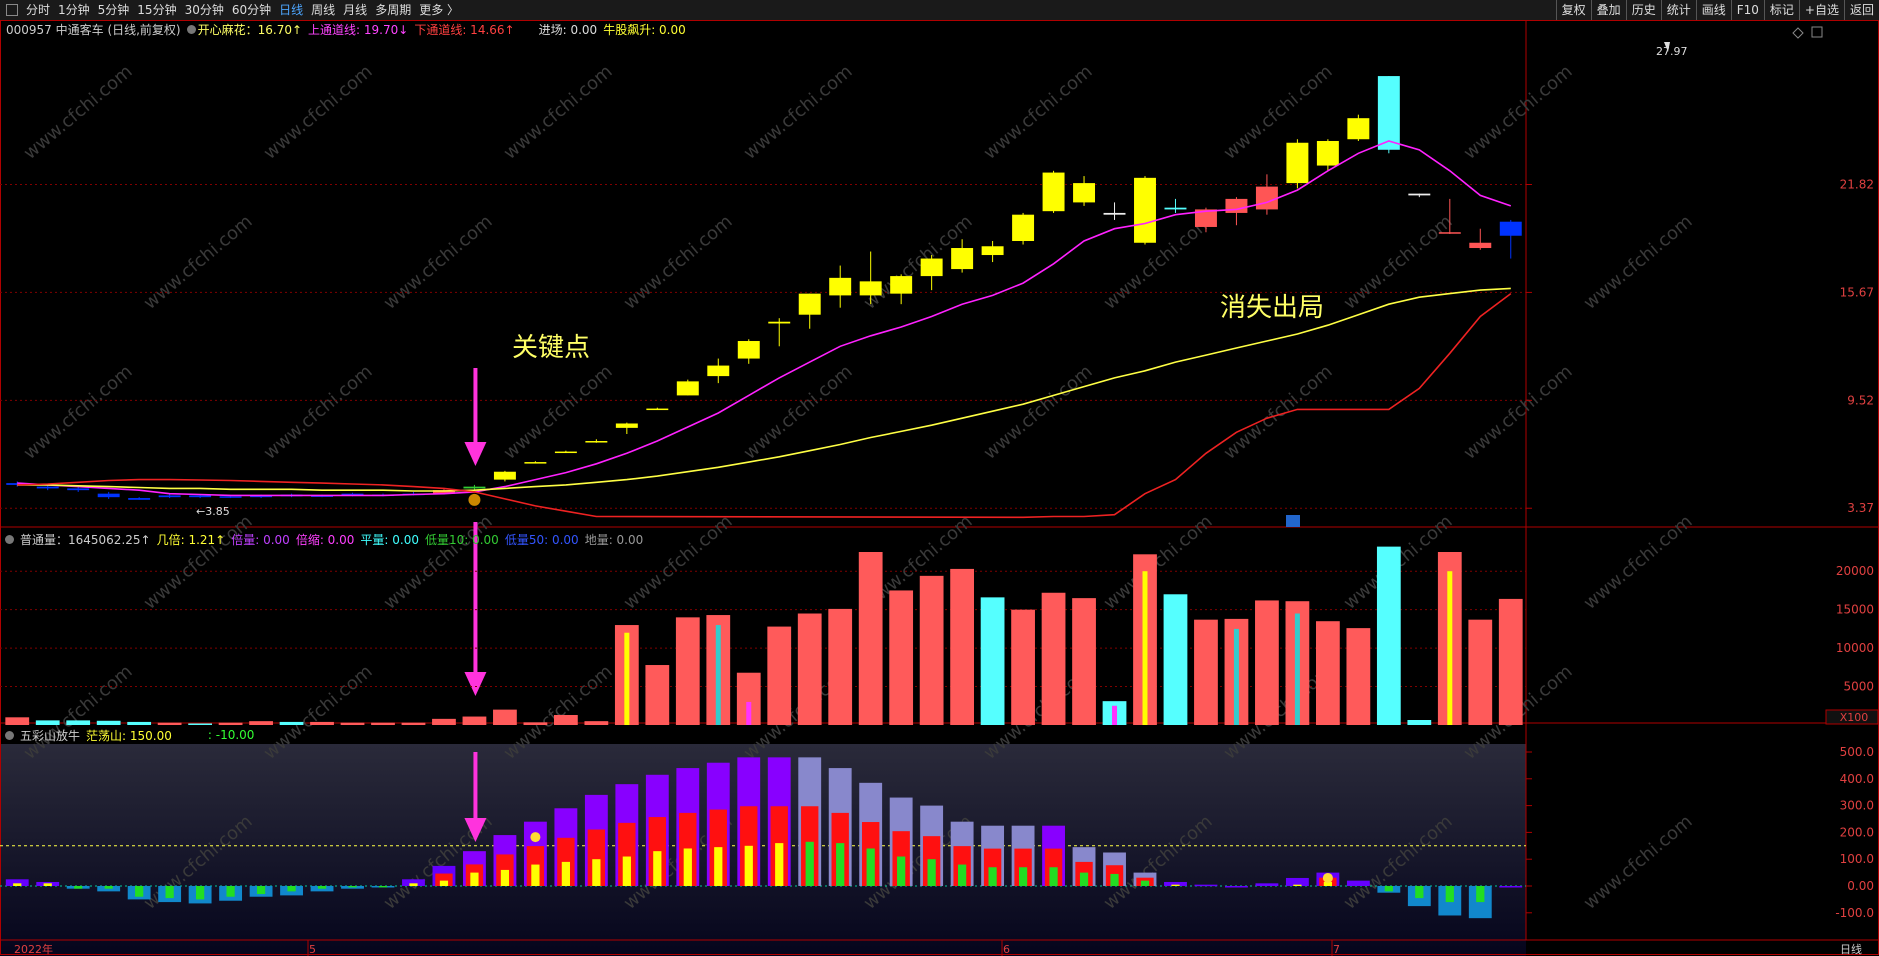  I want to click on indicator-label: 100.0, so click(1857, 859).